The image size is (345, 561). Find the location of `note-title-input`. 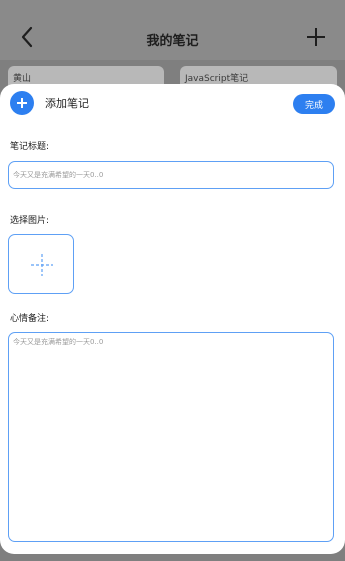

note-title-input is located at coordinates (171, 175).